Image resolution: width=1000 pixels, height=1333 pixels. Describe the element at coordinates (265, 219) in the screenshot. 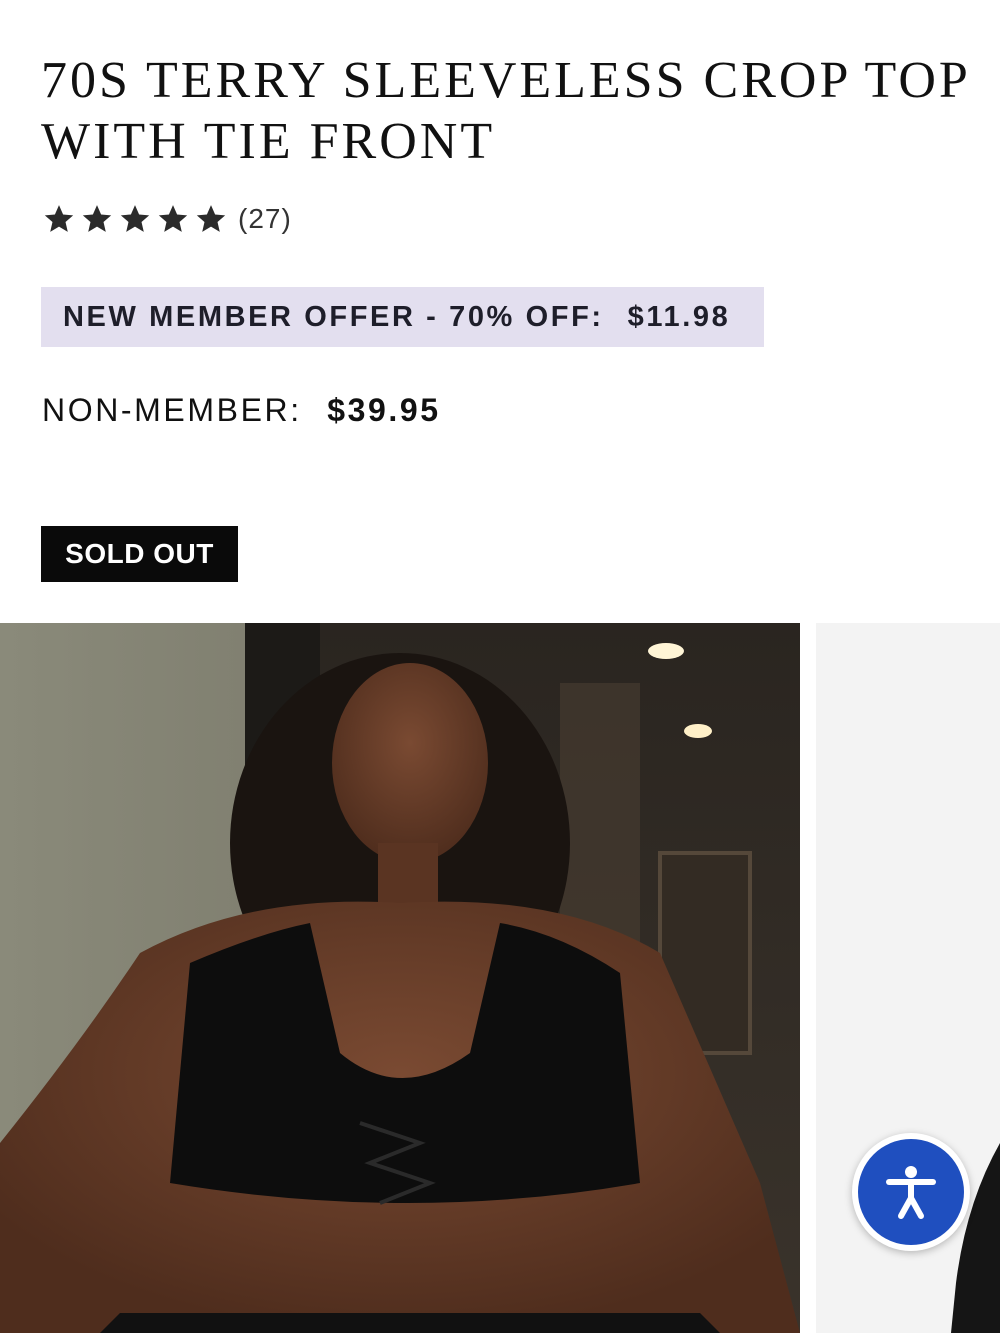

I see `review-count: (27)` at that location.